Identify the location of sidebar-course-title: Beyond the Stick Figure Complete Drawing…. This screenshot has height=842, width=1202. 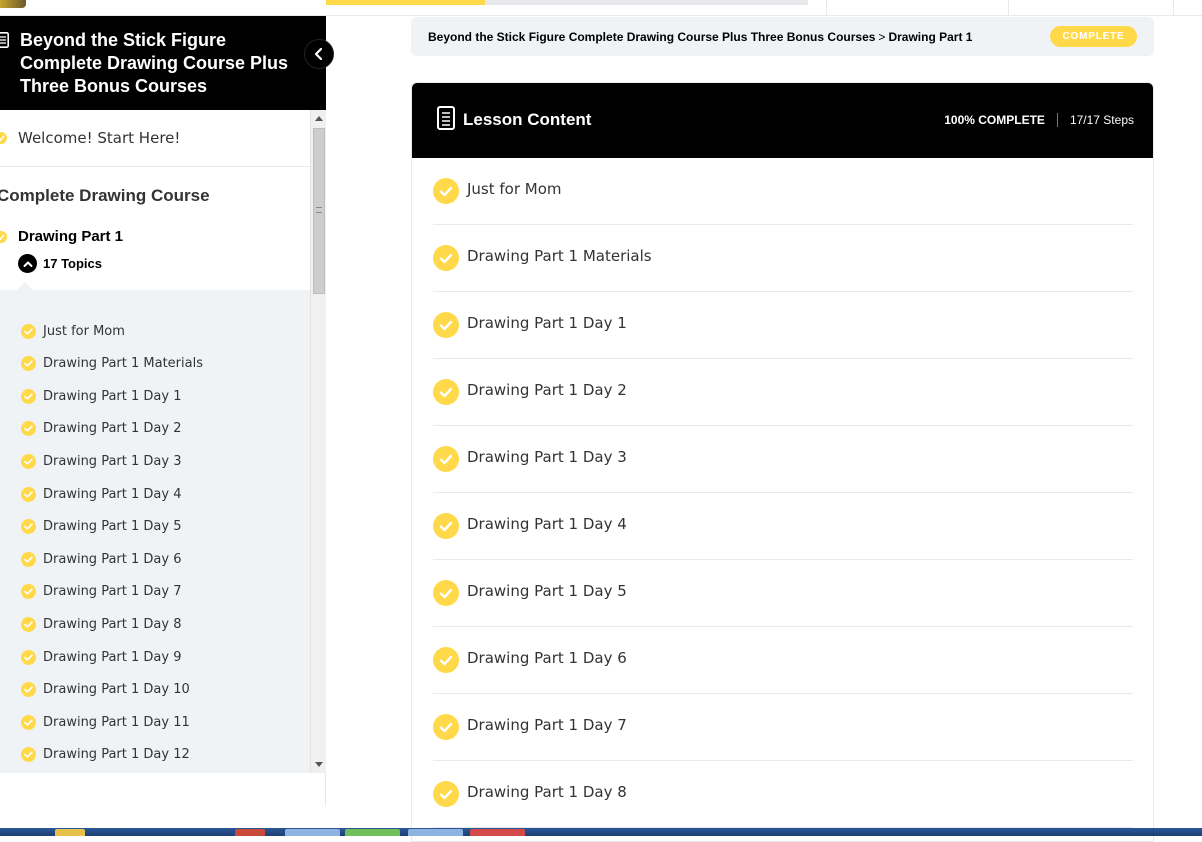
(165, 63).